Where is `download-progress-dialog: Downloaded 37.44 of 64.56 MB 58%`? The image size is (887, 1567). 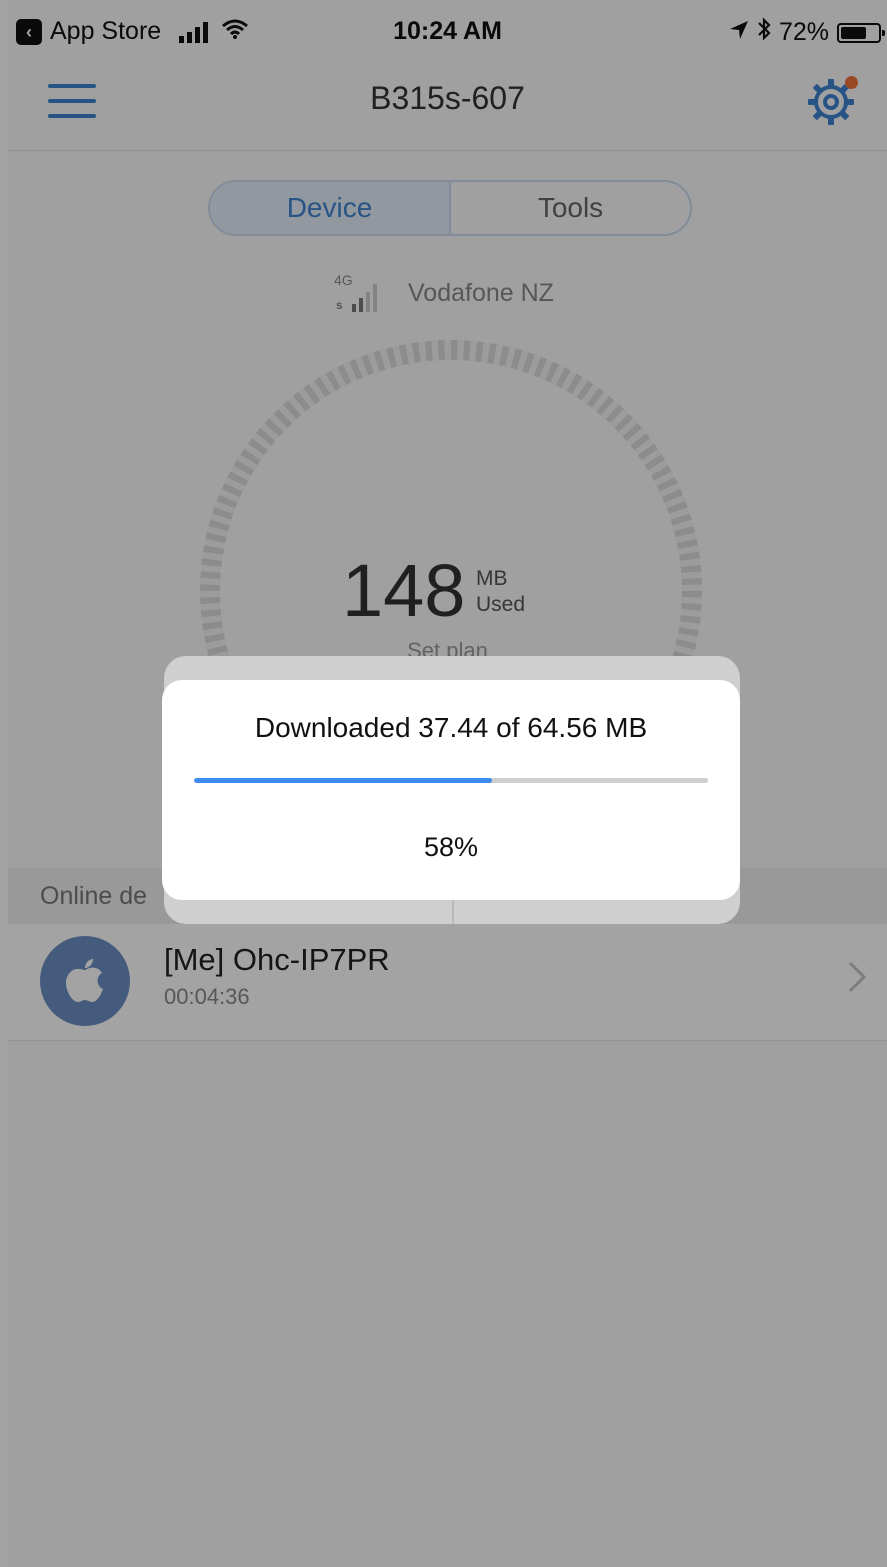 download-progress-dialog: Downloaded 37.44 of 64.56 MB 58% is located at coordinates (451, 790).